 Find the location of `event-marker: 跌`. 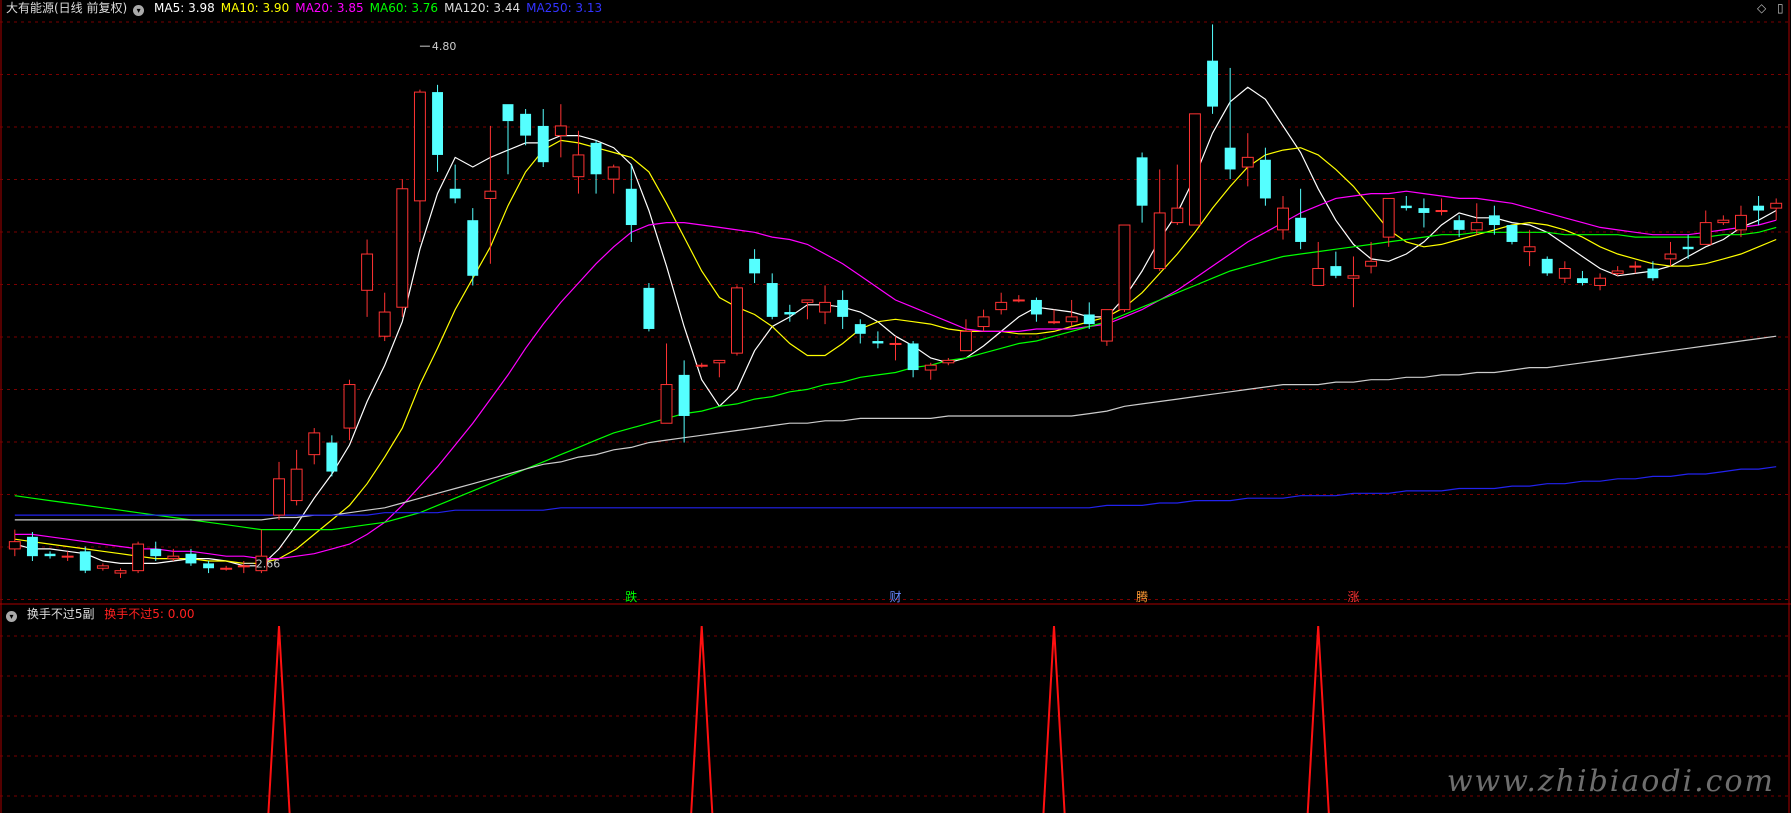

event-marker: 跌 is located at coordinates (631, 596).